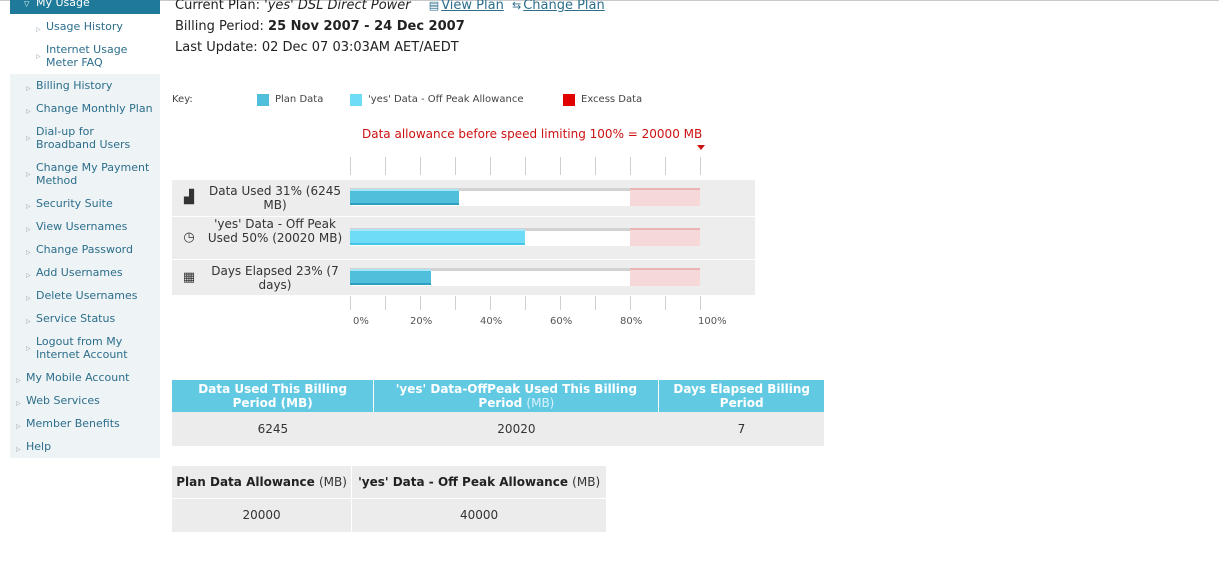 This screenshot has height=567, width=1219. Describe the element at coordinates (92, 85) in the screenshot. I see `sidebar-item-billing-history: ▷ Billing History` at that location.